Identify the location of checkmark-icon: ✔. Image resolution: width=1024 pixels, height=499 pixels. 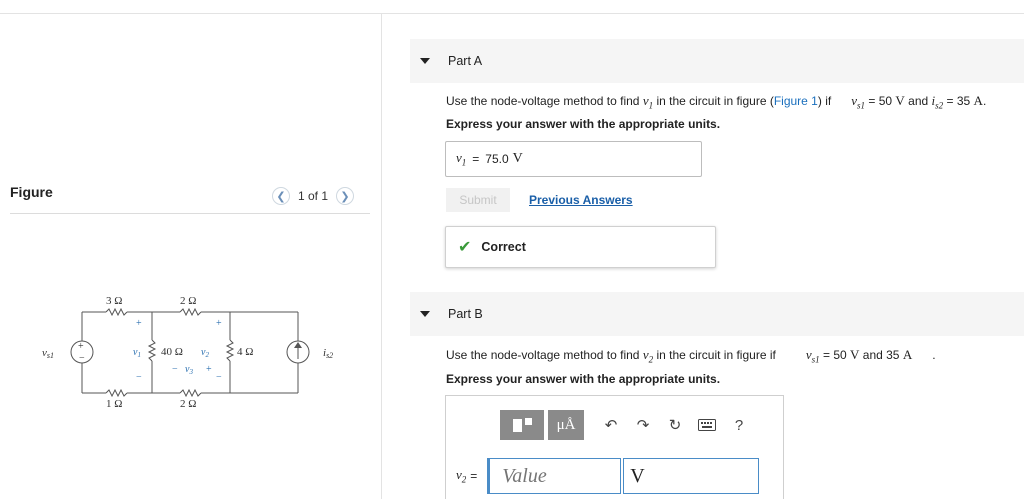
(465, 247).